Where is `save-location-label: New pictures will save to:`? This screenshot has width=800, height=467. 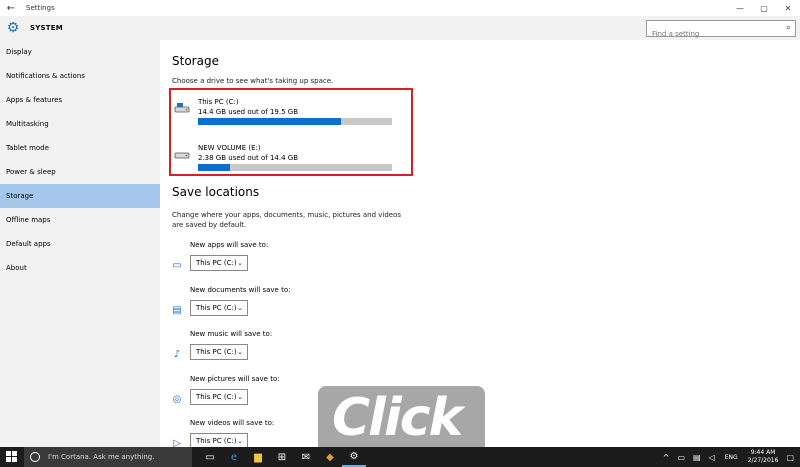 save-location-label: New pictures will save to: is located at coordinates (235, 378).